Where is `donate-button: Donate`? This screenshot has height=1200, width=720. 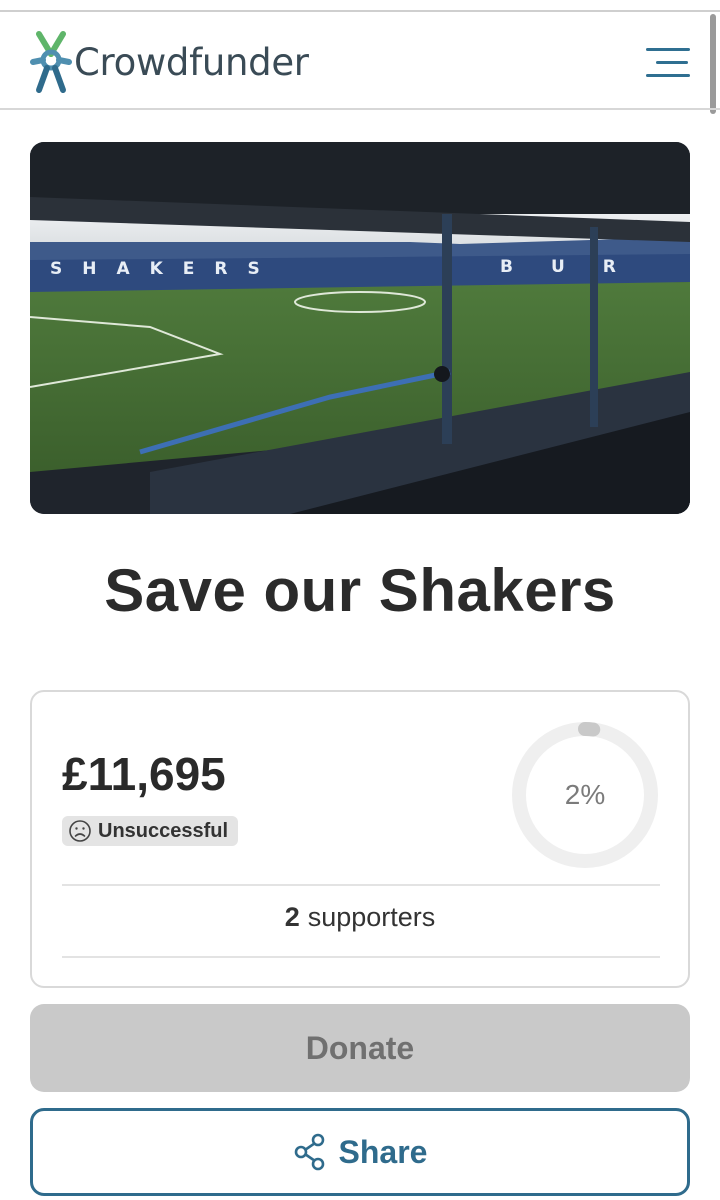
donate-button: Donate is located at coordinates (360, 1048).